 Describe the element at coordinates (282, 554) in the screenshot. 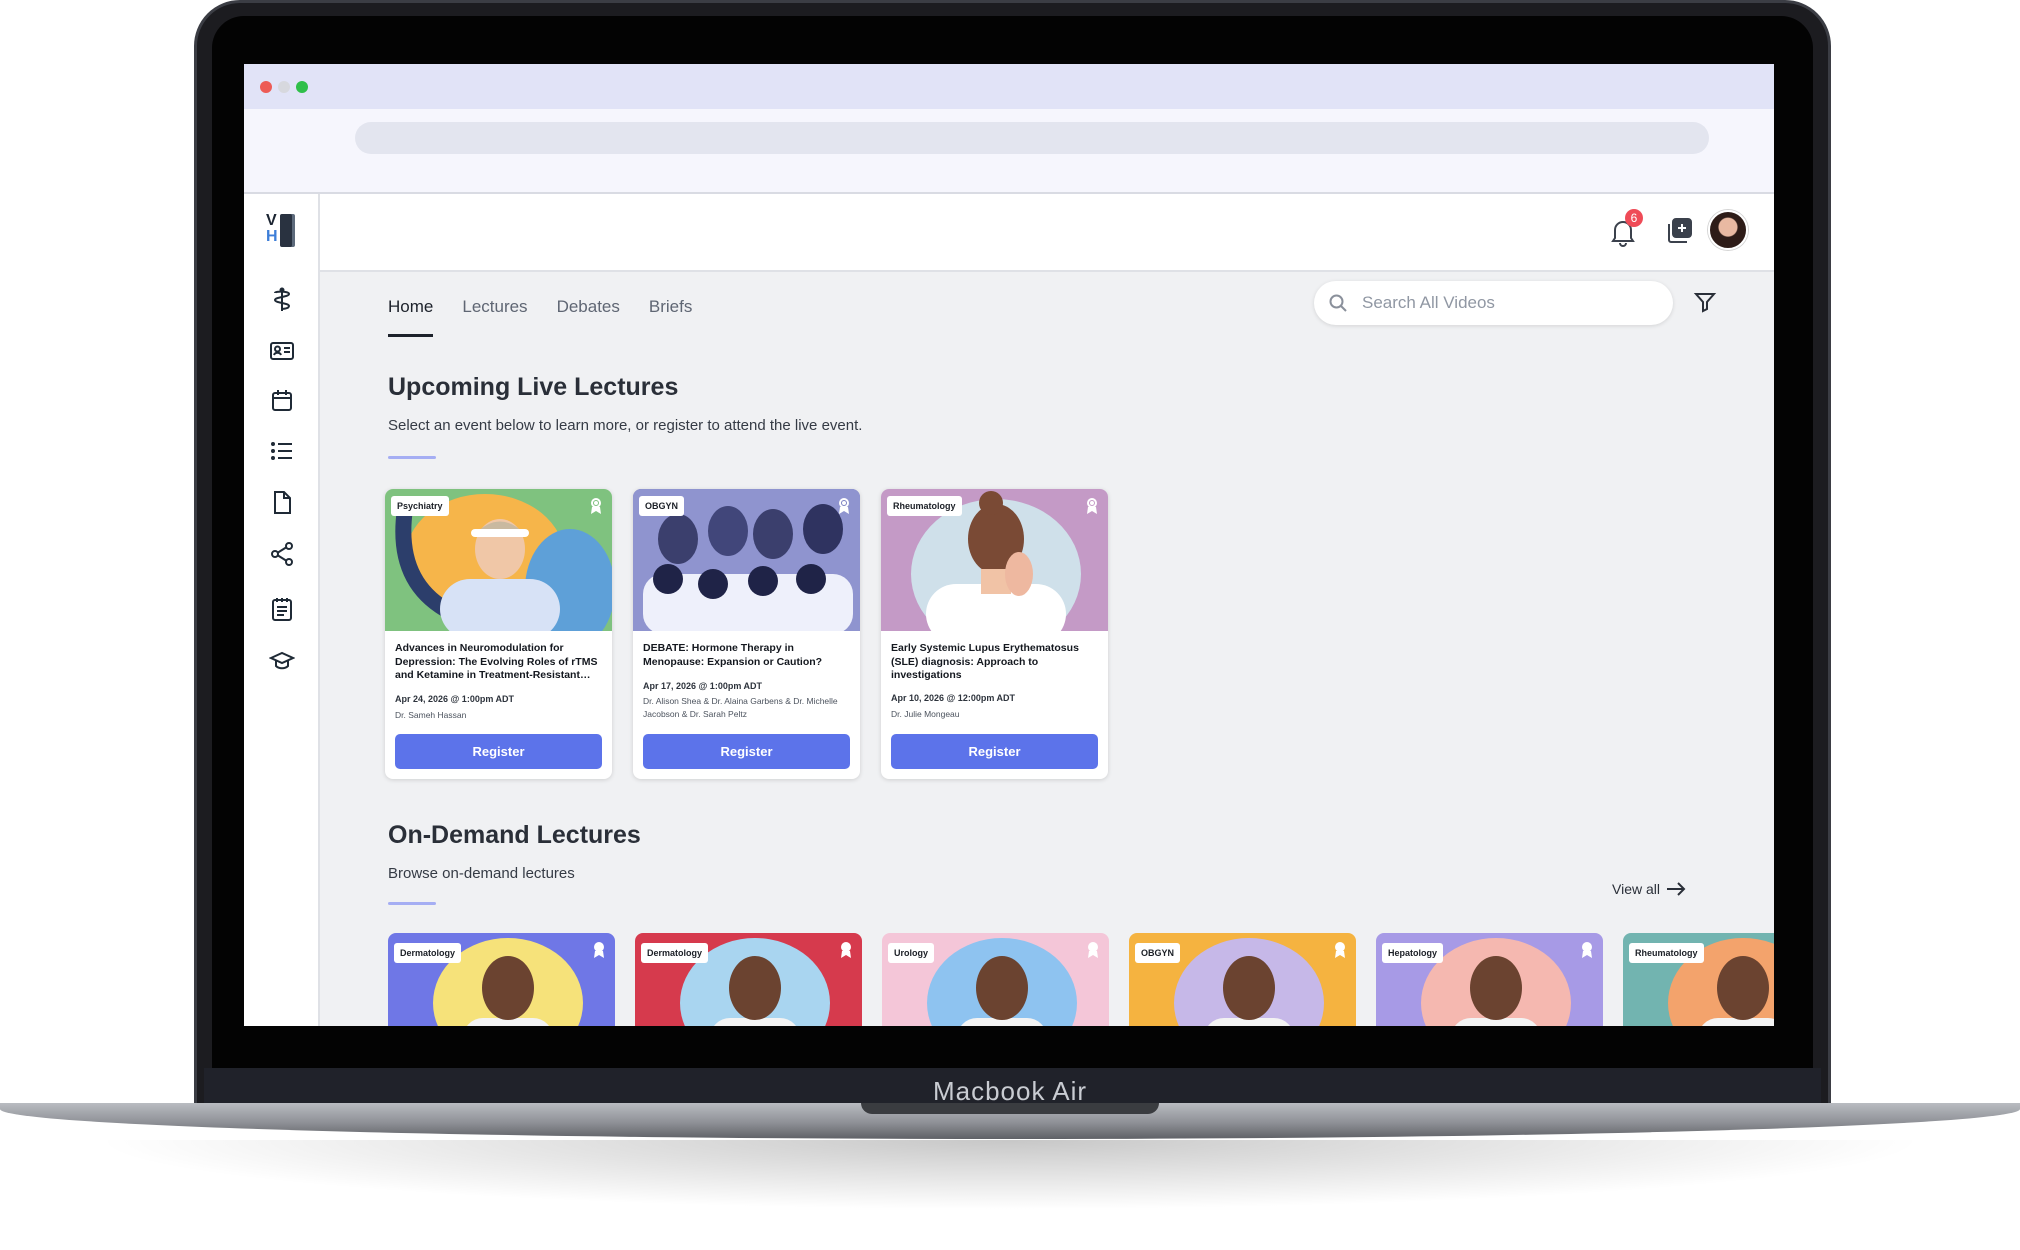

I see `share-icon` at that location.